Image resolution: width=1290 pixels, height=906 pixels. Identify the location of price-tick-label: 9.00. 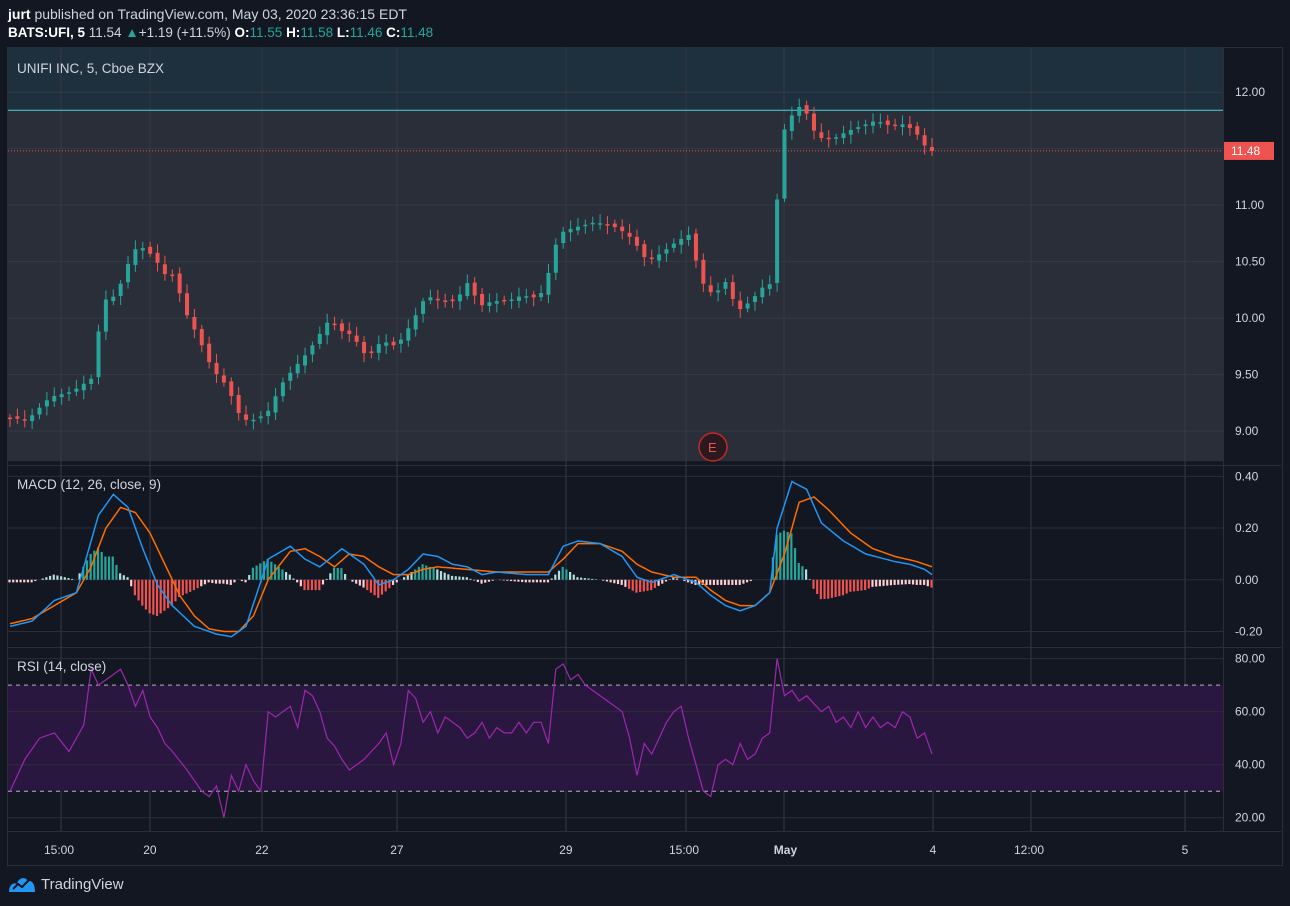
(1247, 431).